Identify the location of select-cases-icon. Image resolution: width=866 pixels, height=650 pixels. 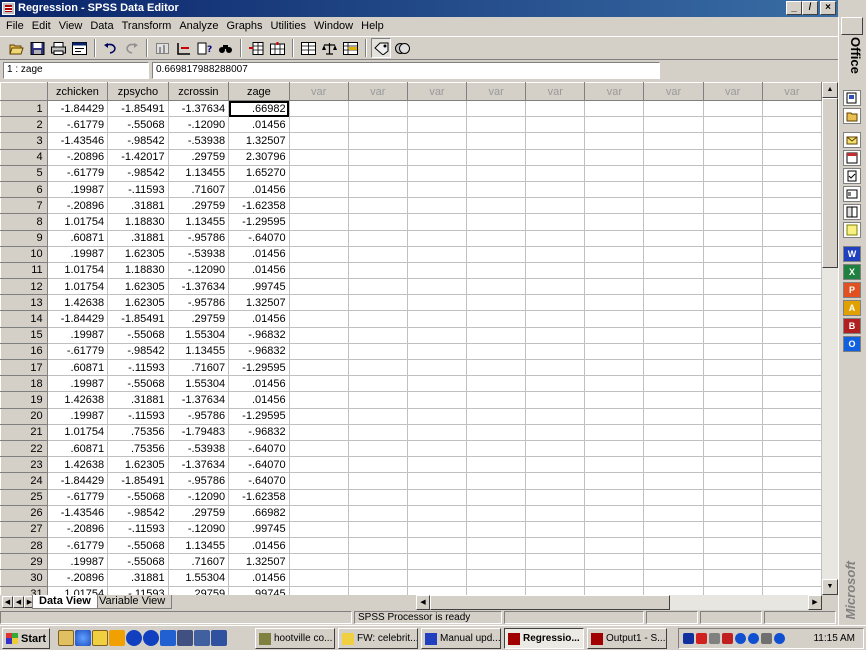
(350, 48).